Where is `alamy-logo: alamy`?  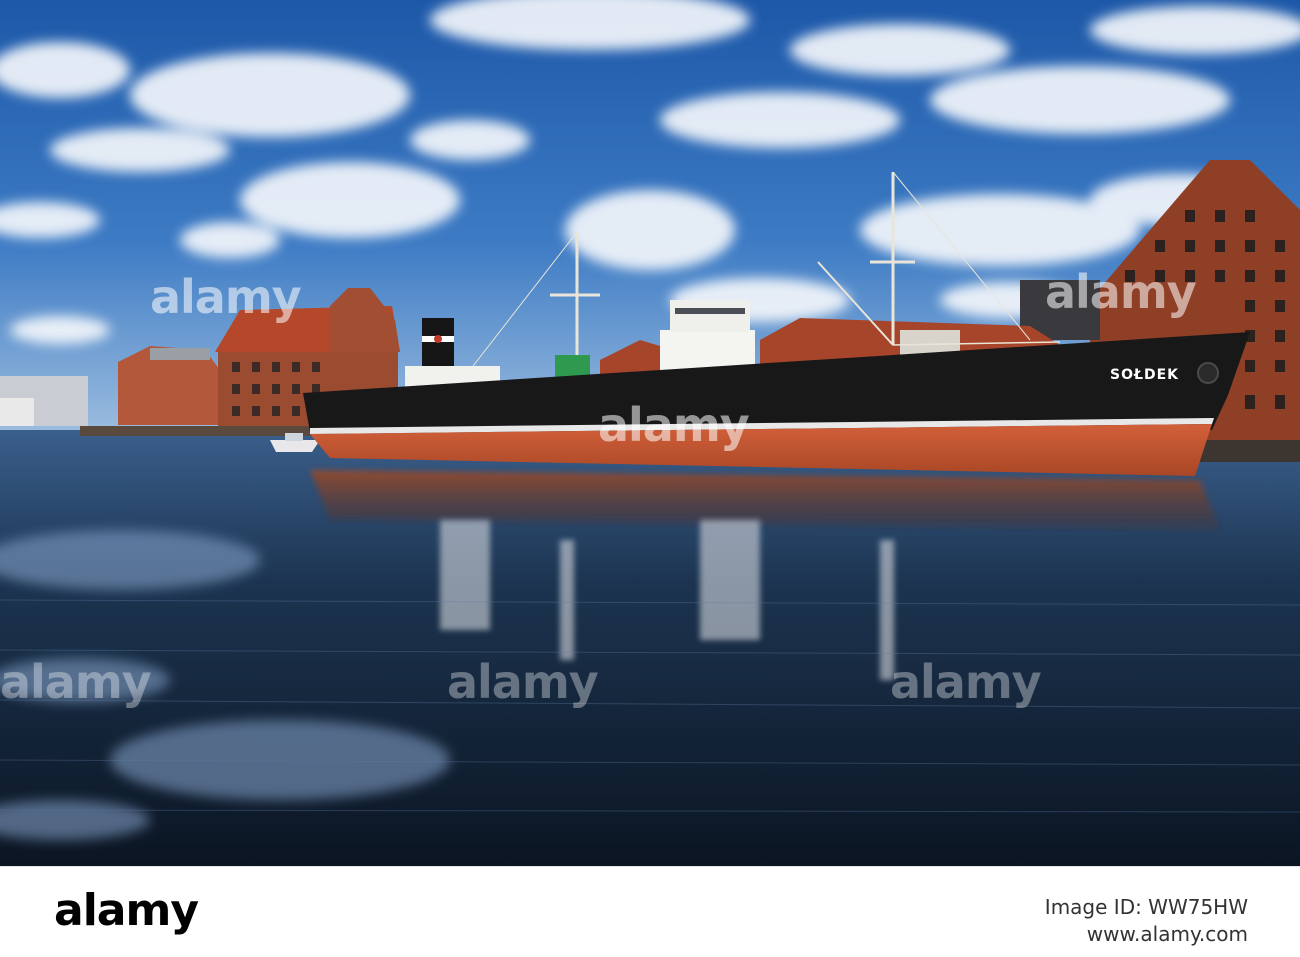 alamy-logo: alamy is located at coordinates (126, 910).